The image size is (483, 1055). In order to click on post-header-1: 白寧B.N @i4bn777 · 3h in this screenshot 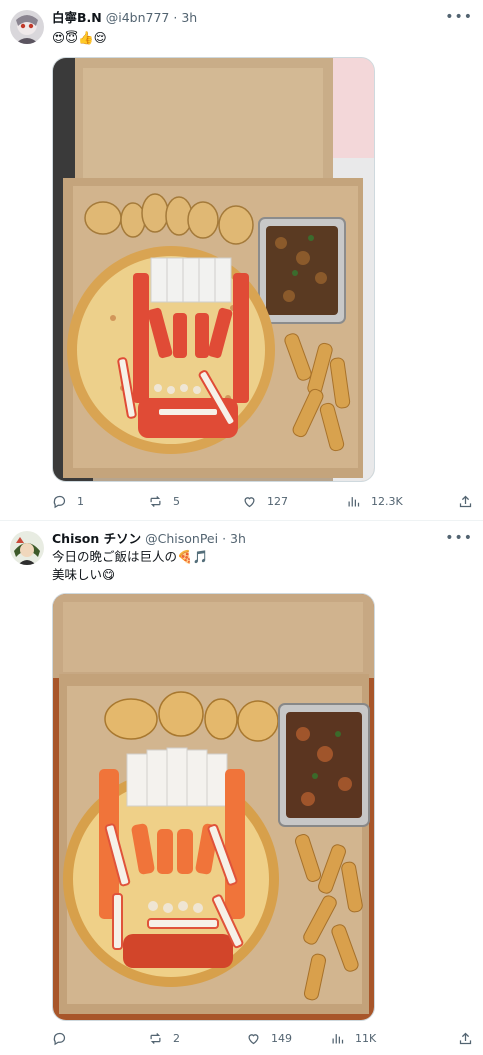, I will do `click(124, 18)`.